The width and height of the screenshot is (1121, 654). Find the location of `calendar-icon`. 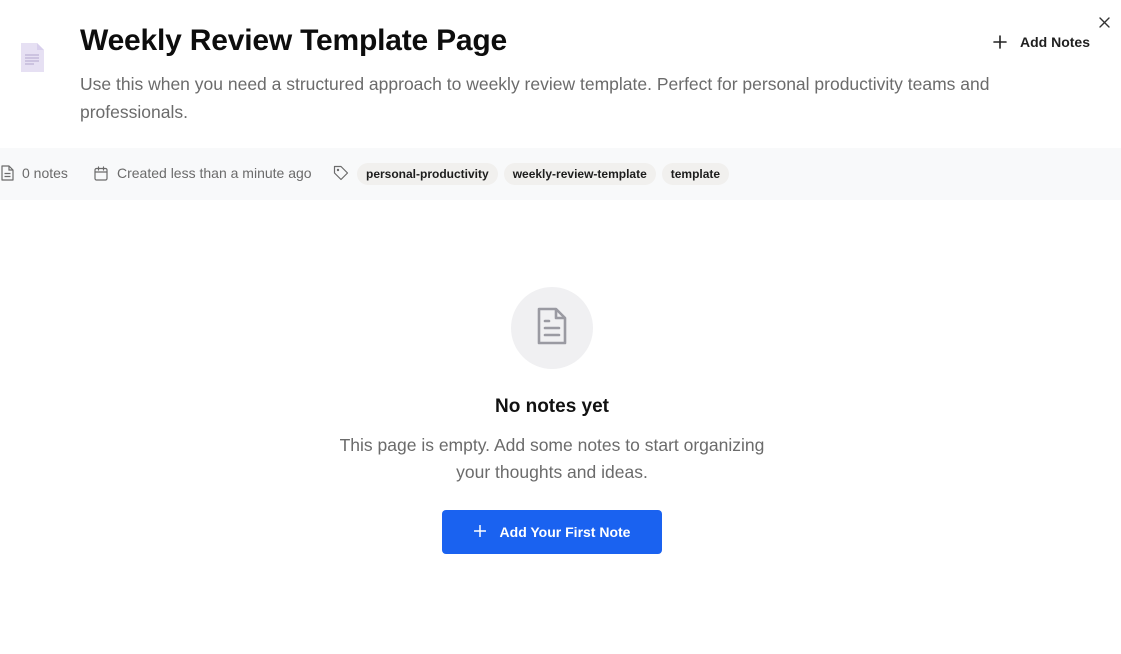

calendar-icon is located at coordinates (101, 173).